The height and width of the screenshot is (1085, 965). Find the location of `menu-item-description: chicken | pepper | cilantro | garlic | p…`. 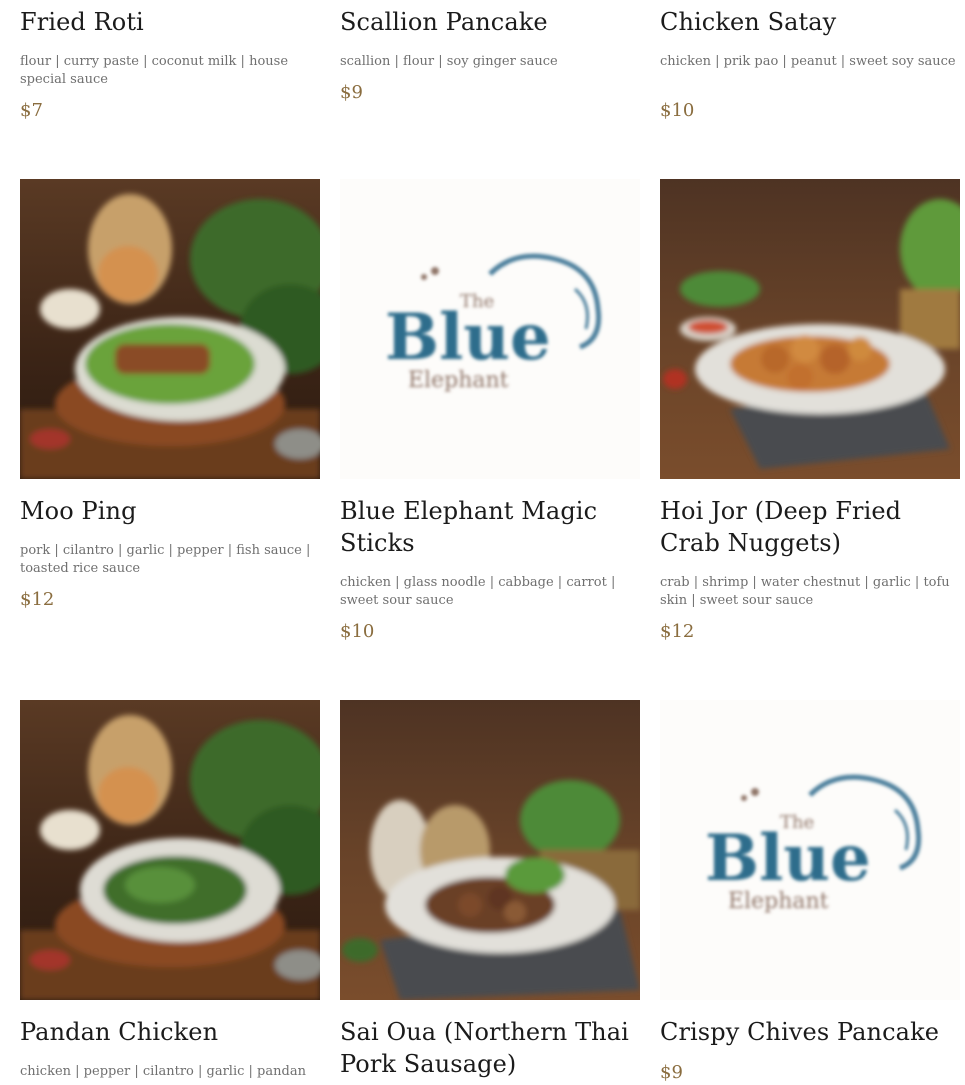

menu-item-description: chicken | pepper | cilantro | garlic | p… is located at coordinates (163, 1071).